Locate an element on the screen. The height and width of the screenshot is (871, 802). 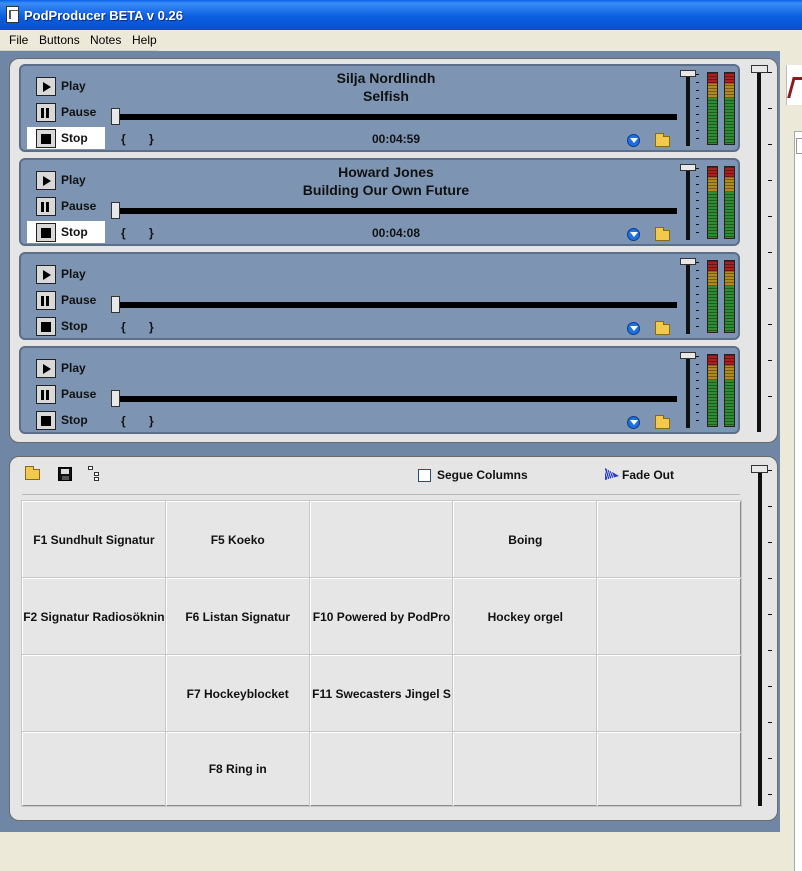
menu-file: File is located at coordinates (18, 40).